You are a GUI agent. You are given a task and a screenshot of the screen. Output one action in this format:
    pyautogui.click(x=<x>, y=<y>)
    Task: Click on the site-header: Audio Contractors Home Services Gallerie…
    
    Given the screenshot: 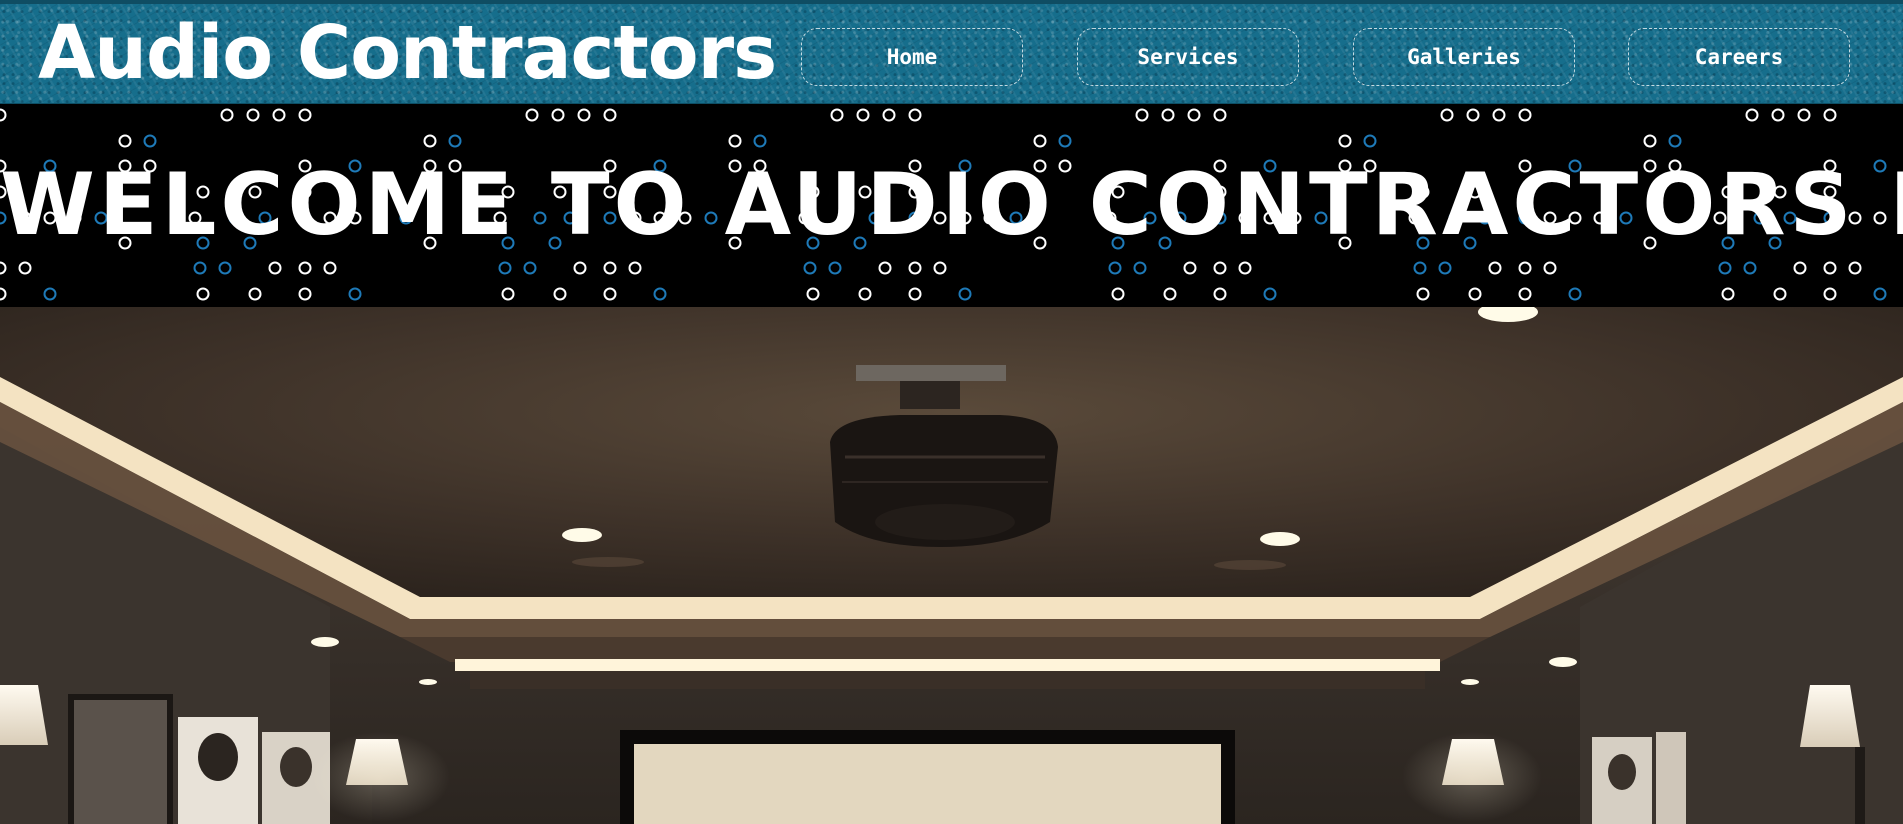 What is the action you would take?
    pyautogui.click(x=951, y=52)
    